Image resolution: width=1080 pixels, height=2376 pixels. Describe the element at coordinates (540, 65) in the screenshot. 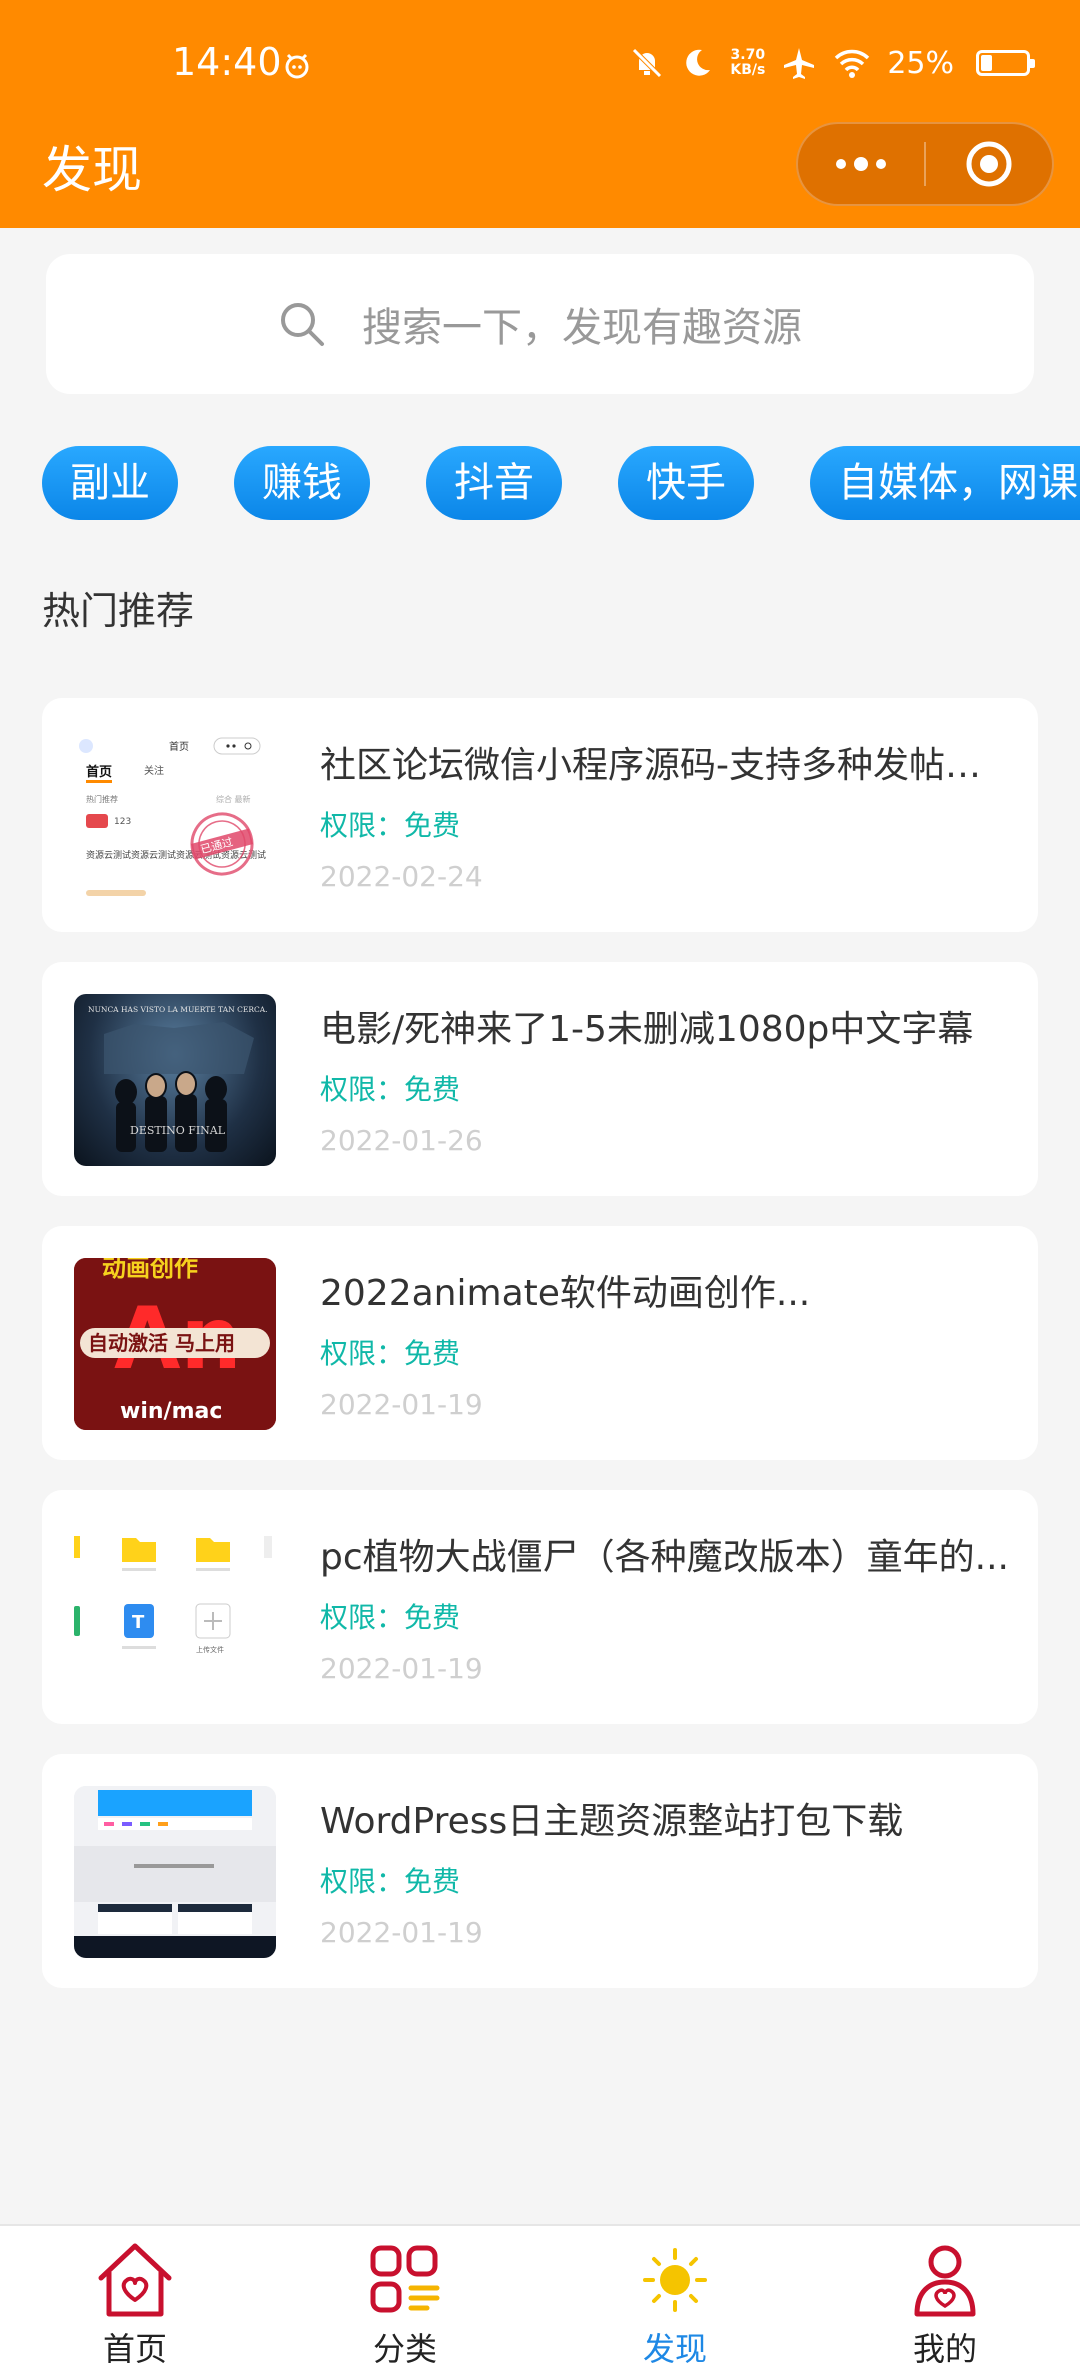

I see `status-bar: 14:40 3.70 KB/s 25%` at that location.